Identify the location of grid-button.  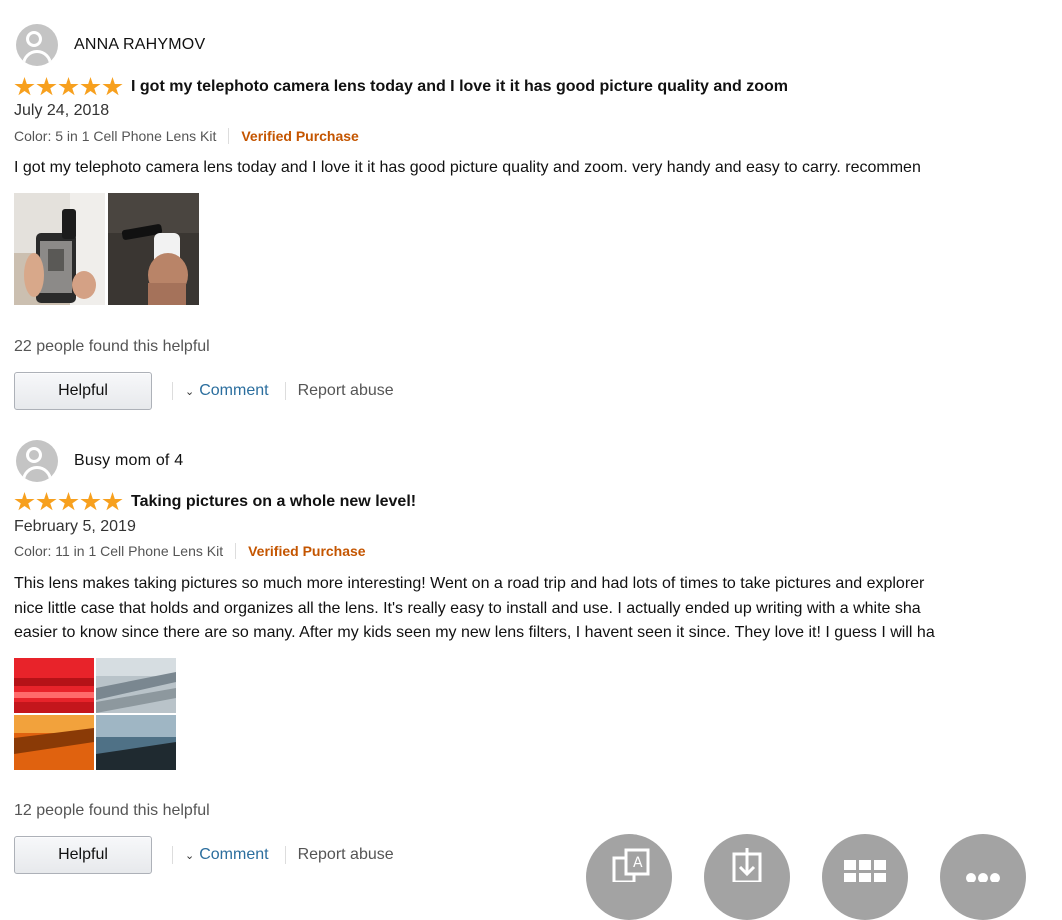
(865, 877).